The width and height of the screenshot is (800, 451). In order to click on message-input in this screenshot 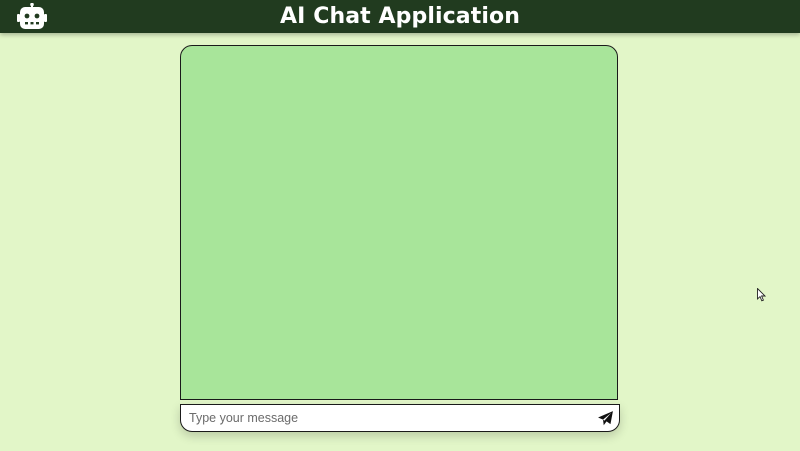, I will do `click(389, 418)`.